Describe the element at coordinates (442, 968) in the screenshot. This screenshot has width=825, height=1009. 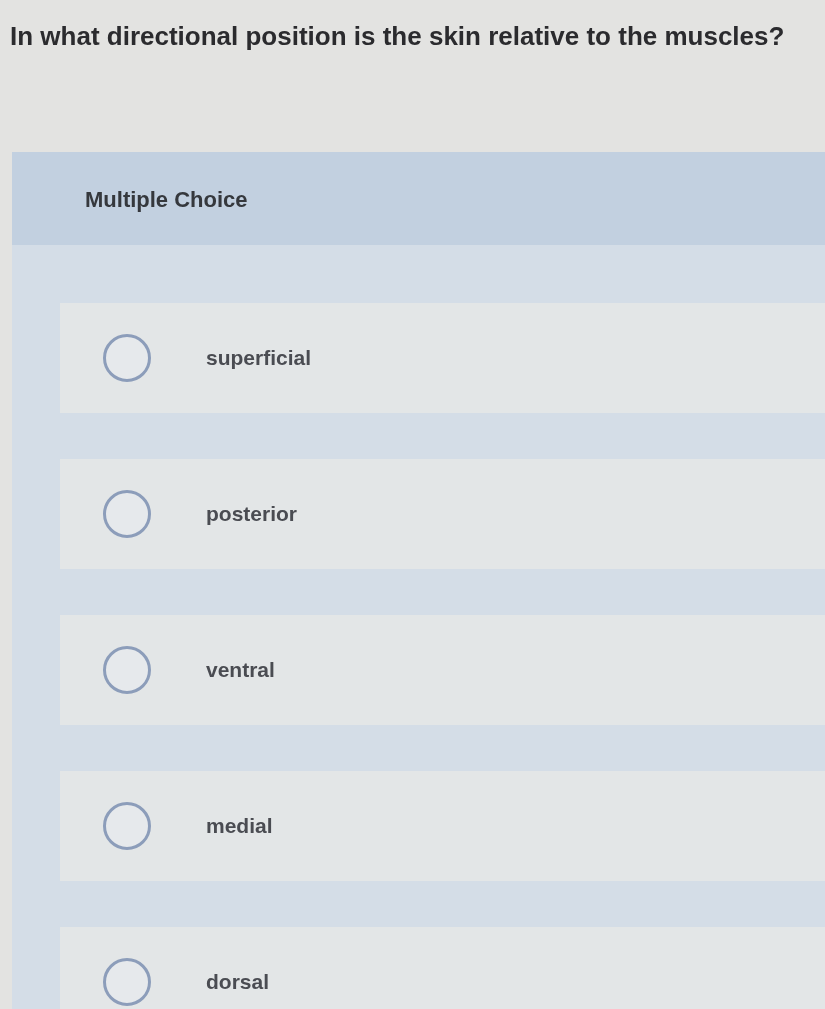
I see `answer-option: dorsal` at that location.